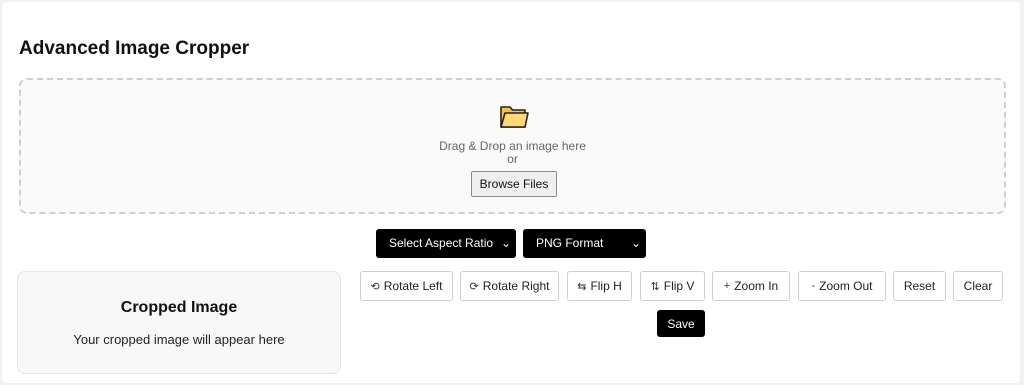 This screenshot has height=385, width=1024. I want to click on reset-label: Reset, so click(919, 286).